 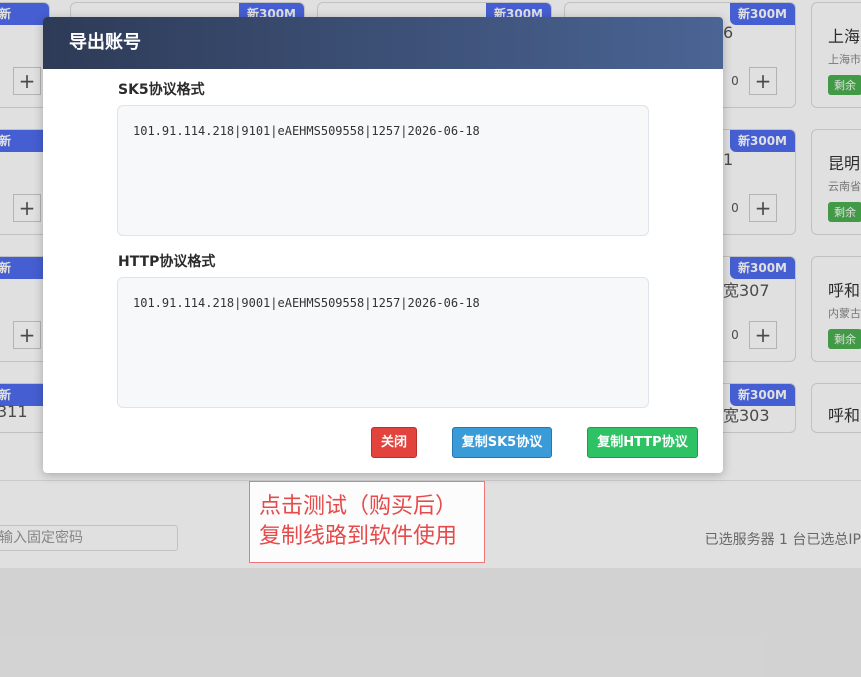 What do you see at coordinates (383, 43) in the screenshot?
I see `dialog-title: 导出账号` at bounding box center [383, 43].